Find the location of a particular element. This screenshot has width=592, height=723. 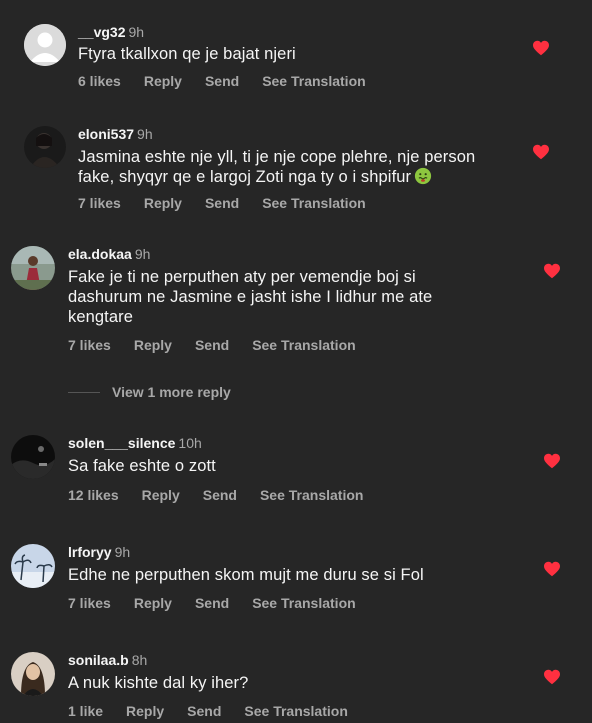

likes-count: 1 like is located at coordinates (85, 711).